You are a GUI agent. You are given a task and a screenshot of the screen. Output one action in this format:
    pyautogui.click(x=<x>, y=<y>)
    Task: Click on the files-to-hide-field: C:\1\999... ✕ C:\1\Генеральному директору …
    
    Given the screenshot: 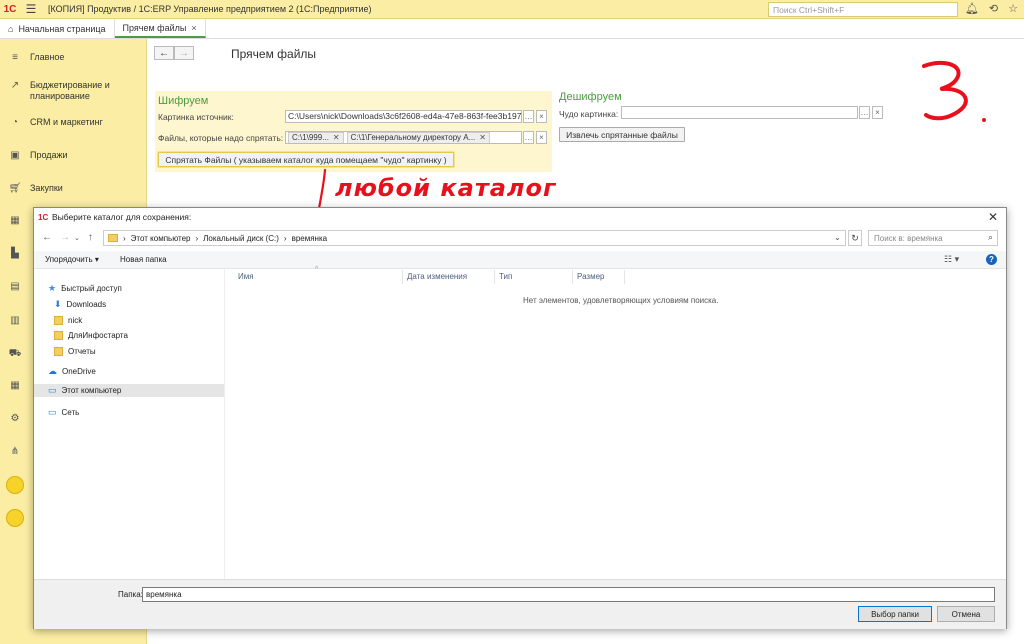 What is the action you would take?
    pyautogui.click(x=403, y=137)
    